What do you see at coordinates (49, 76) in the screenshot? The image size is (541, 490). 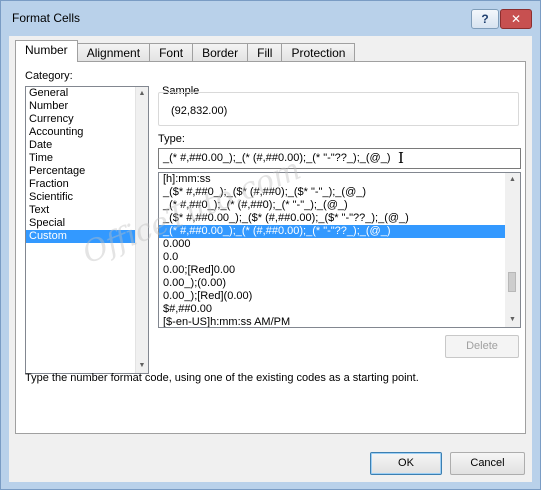 I see `category-label: Category:` at bounding box center [49, 76].